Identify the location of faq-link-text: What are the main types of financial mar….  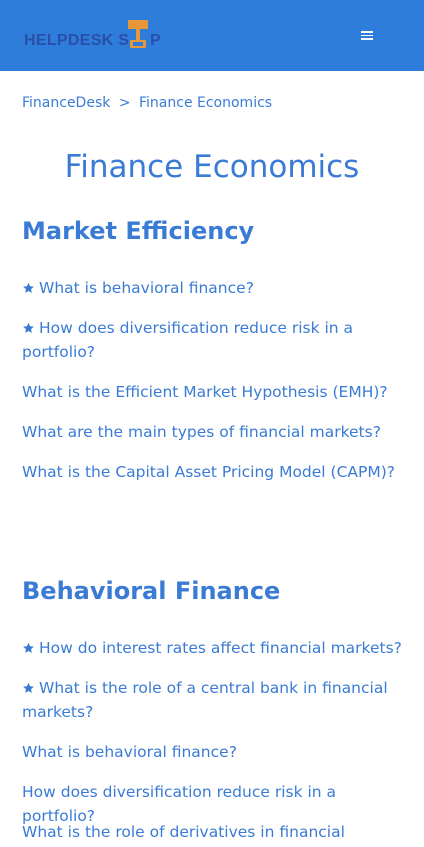
(201, 432).